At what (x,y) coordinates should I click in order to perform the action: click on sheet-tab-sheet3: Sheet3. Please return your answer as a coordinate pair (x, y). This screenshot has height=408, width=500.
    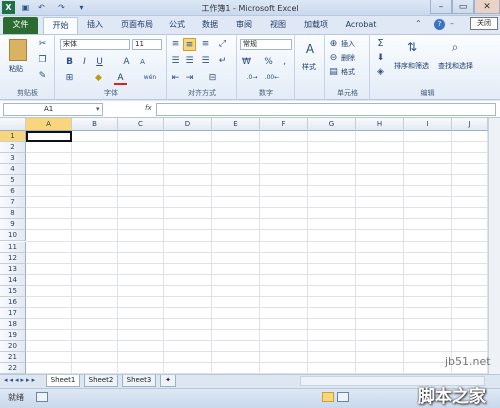
    Looking at the image, I should click on (139, 381).